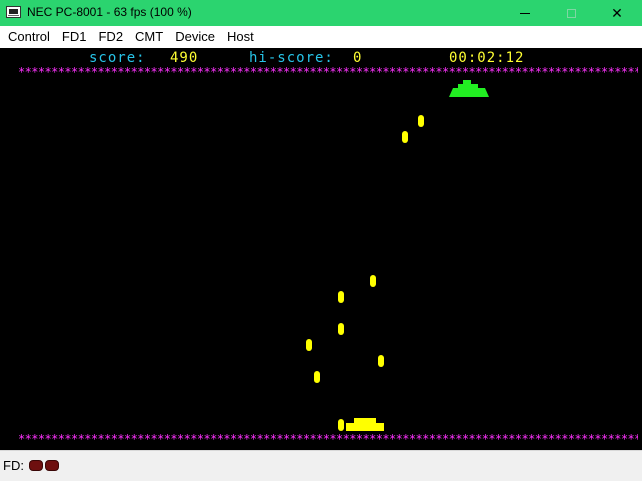 This screenshot has width=642, height=481. What do you see at coordinates (13, 12) in the screenshot?
I see `computer-icon` at bounding box center [13, 12].